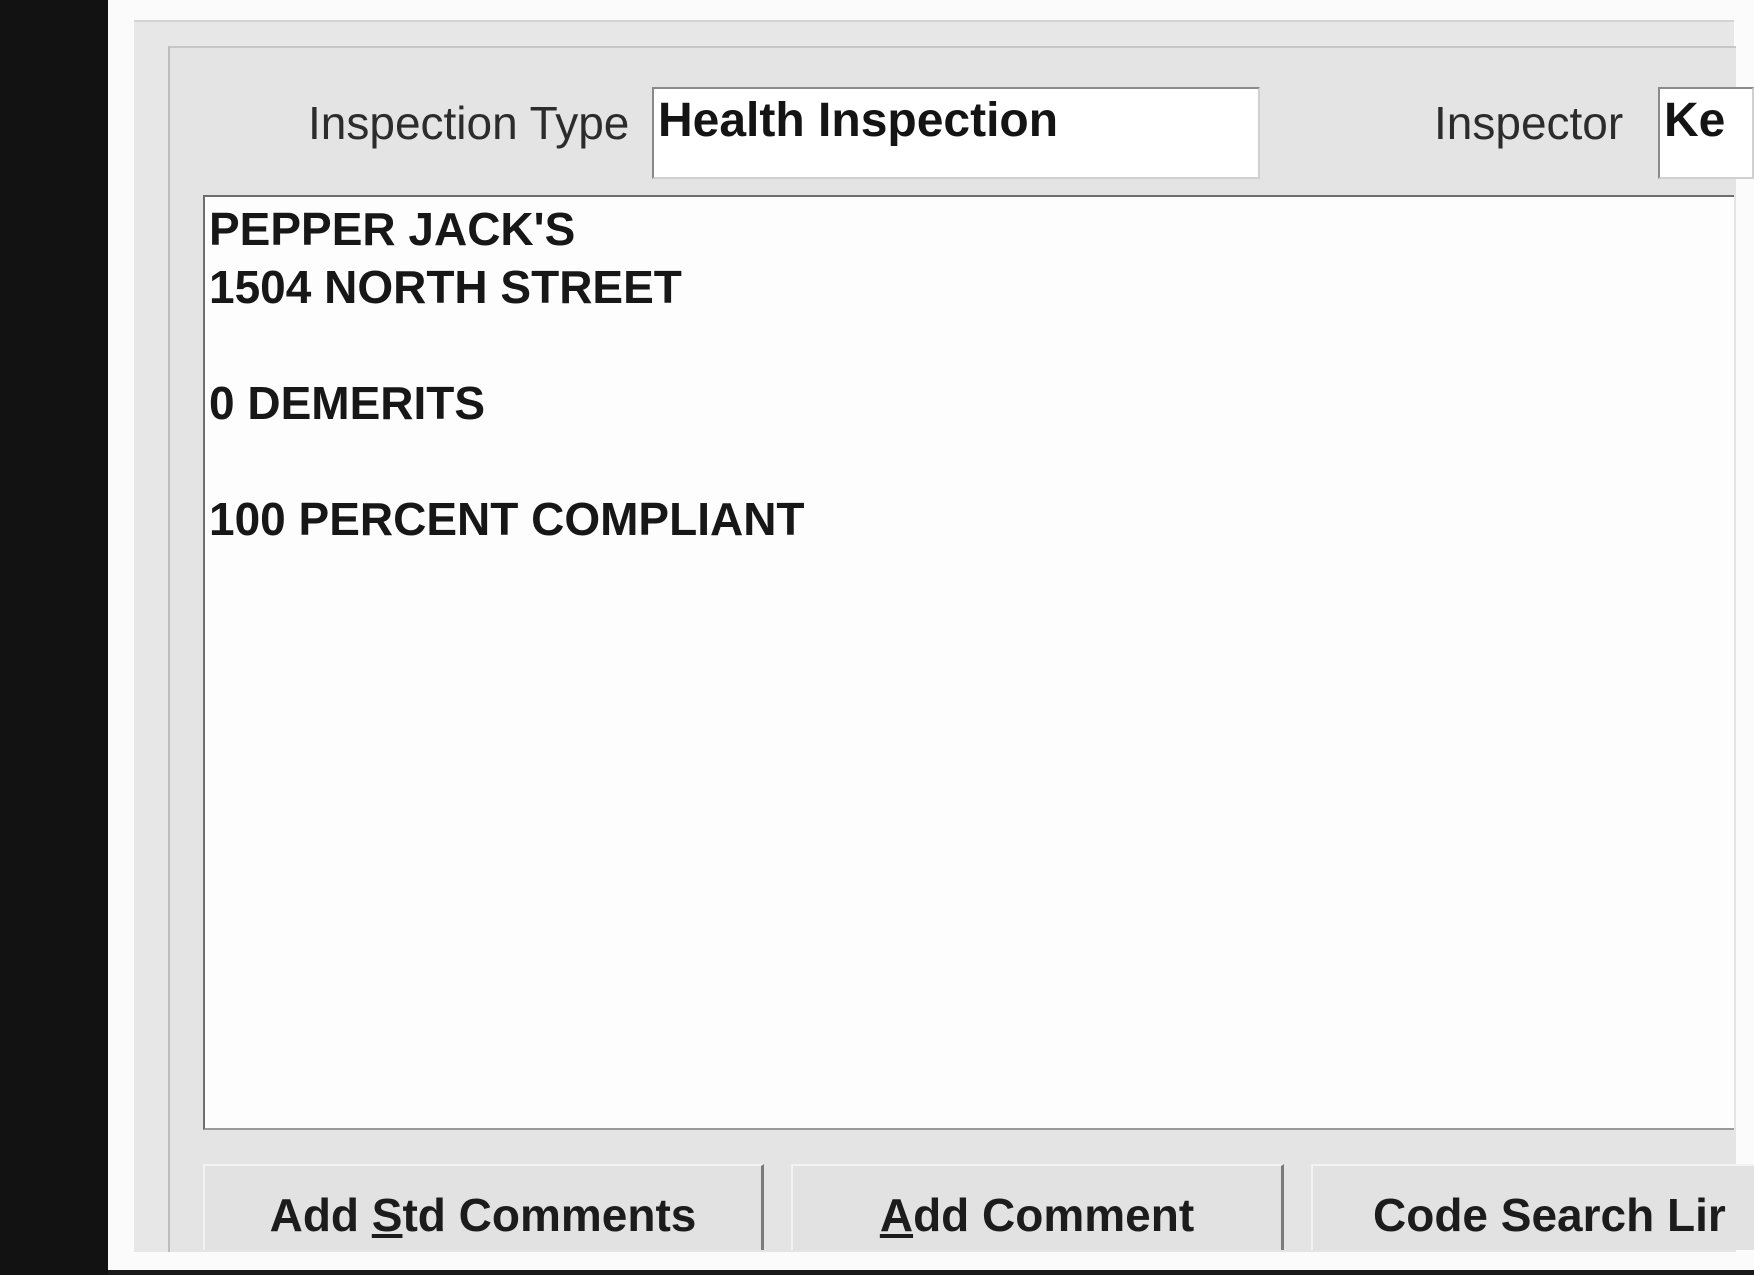 This screenshot has width=1754, height=1275. Describe the element at coordinates (931, 1272) in the screenshot. I see `scan-bottom-margin` at that location.